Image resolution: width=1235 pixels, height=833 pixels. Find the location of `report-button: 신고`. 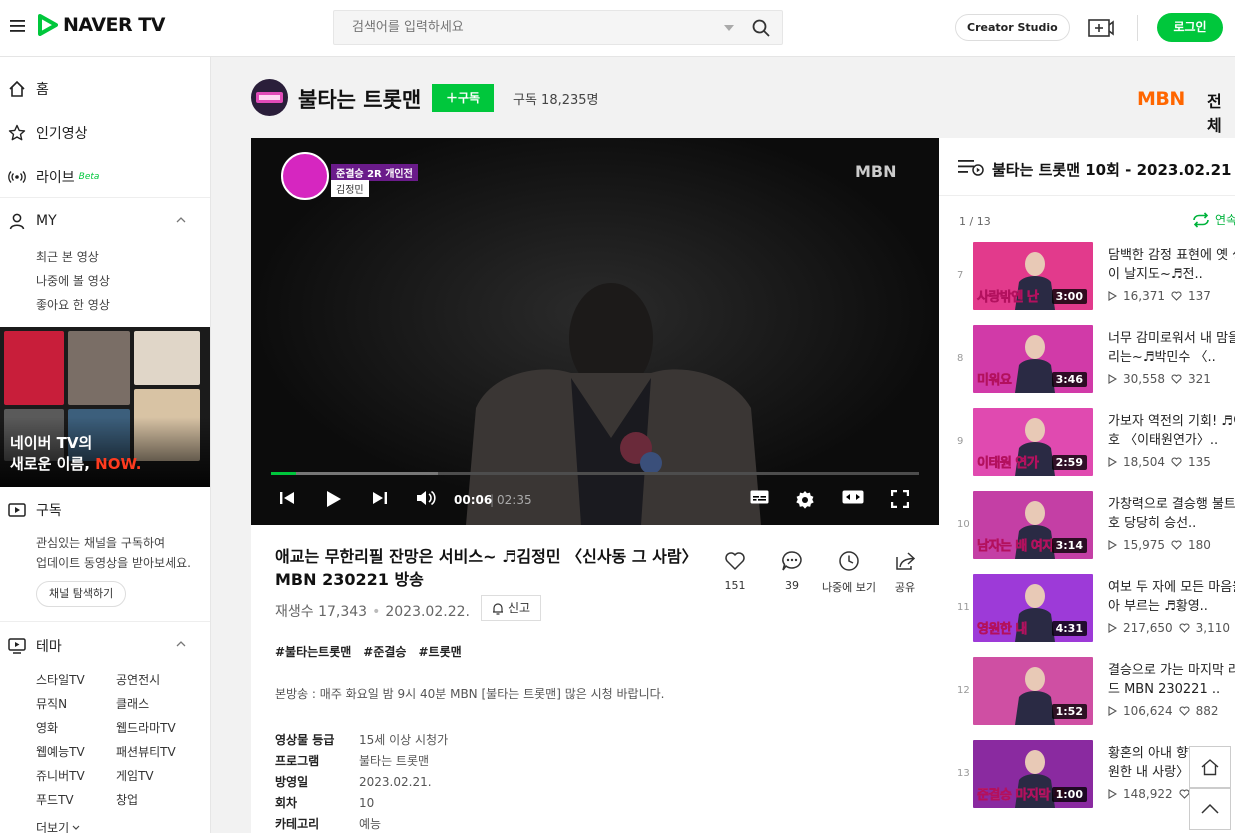

report-button: 신고 is located at coordinates (511, 608).